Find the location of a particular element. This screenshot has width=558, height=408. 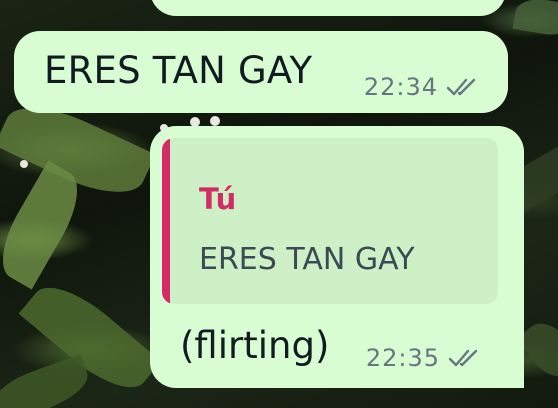

message-meta: 22:35 is located at coordinates (423, 358).